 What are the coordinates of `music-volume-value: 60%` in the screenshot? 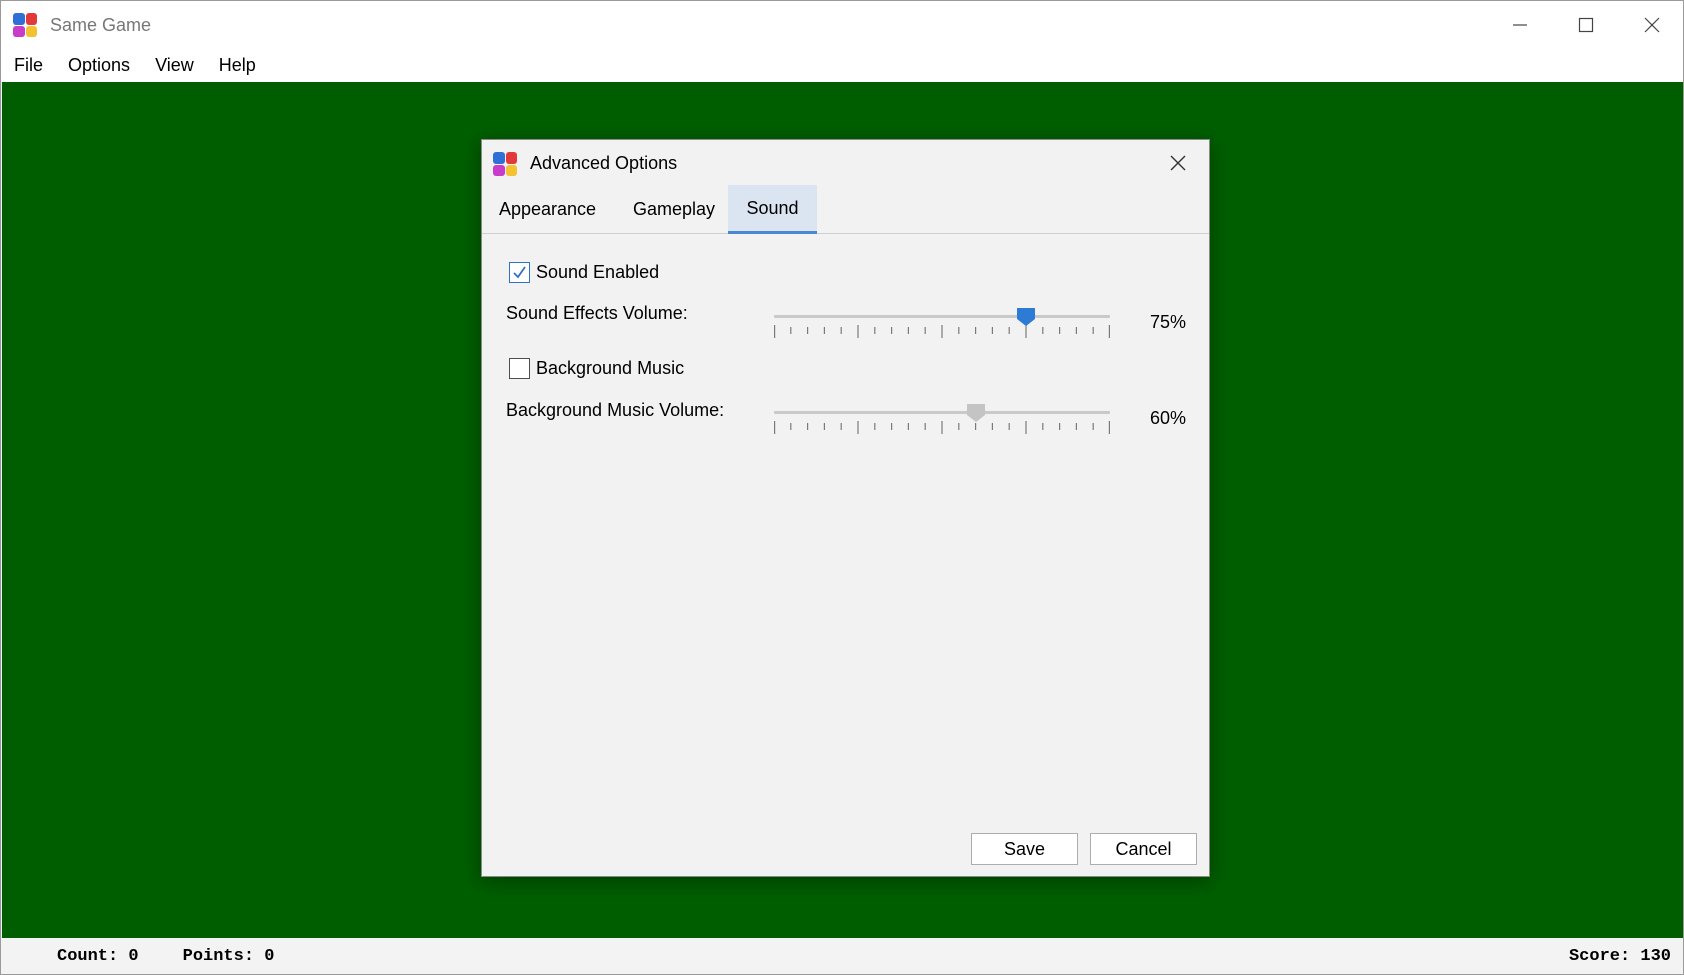 It's located at (1167, 418).